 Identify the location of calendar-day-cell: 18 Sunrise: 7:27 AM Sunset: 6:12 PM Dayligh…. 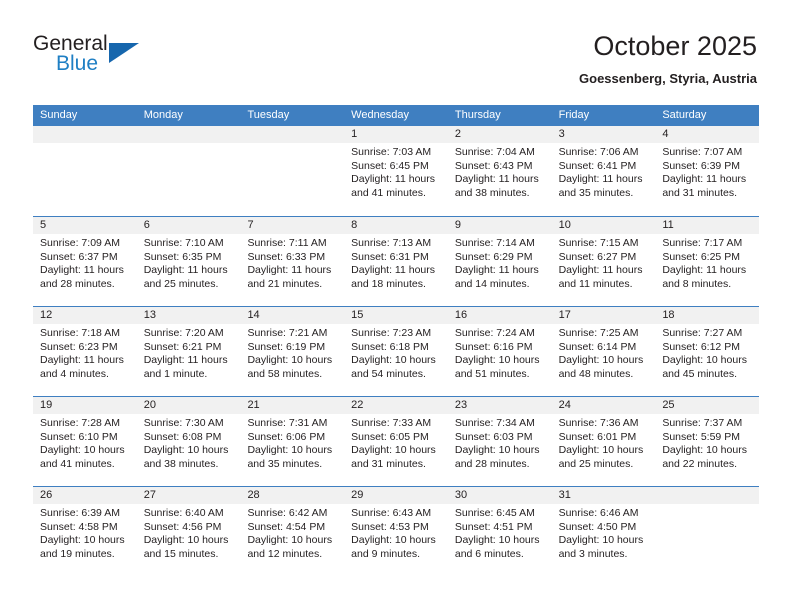
(707, 351).